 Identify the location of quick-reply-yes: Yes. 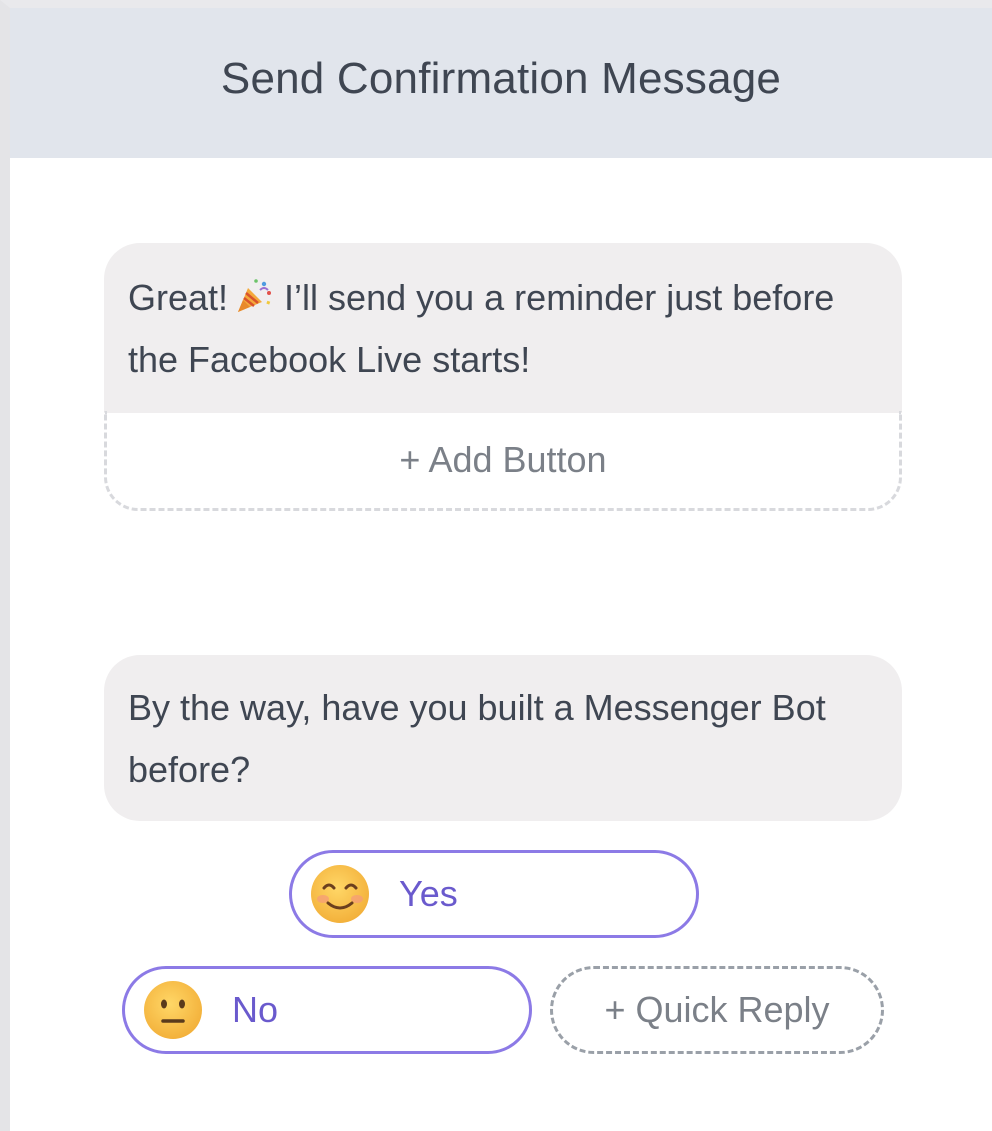
(494, 894).